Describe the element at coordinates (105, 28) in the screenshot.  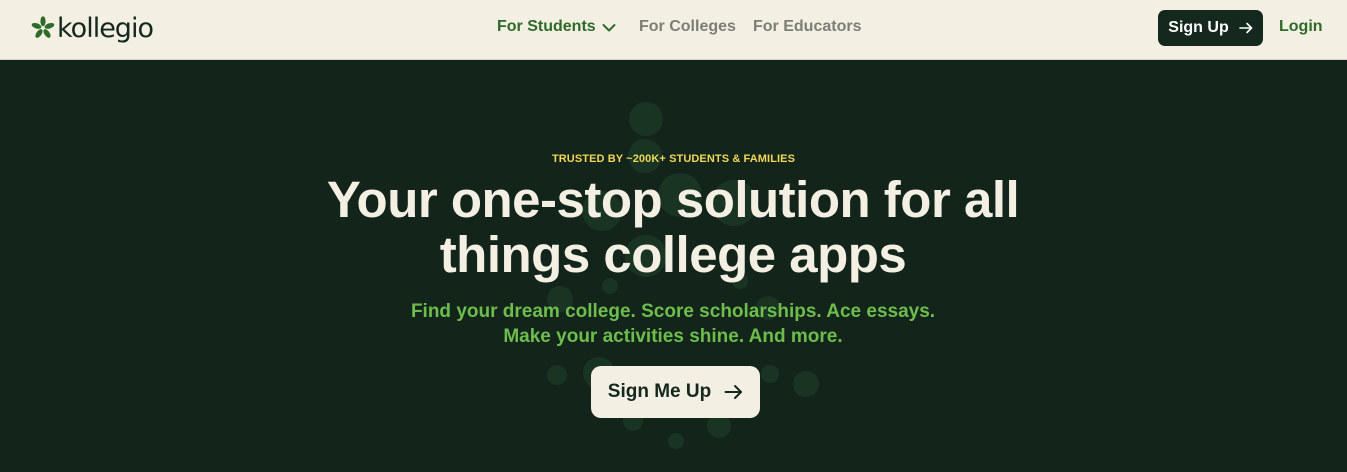
I see `logo-text: kollegio` at that location.